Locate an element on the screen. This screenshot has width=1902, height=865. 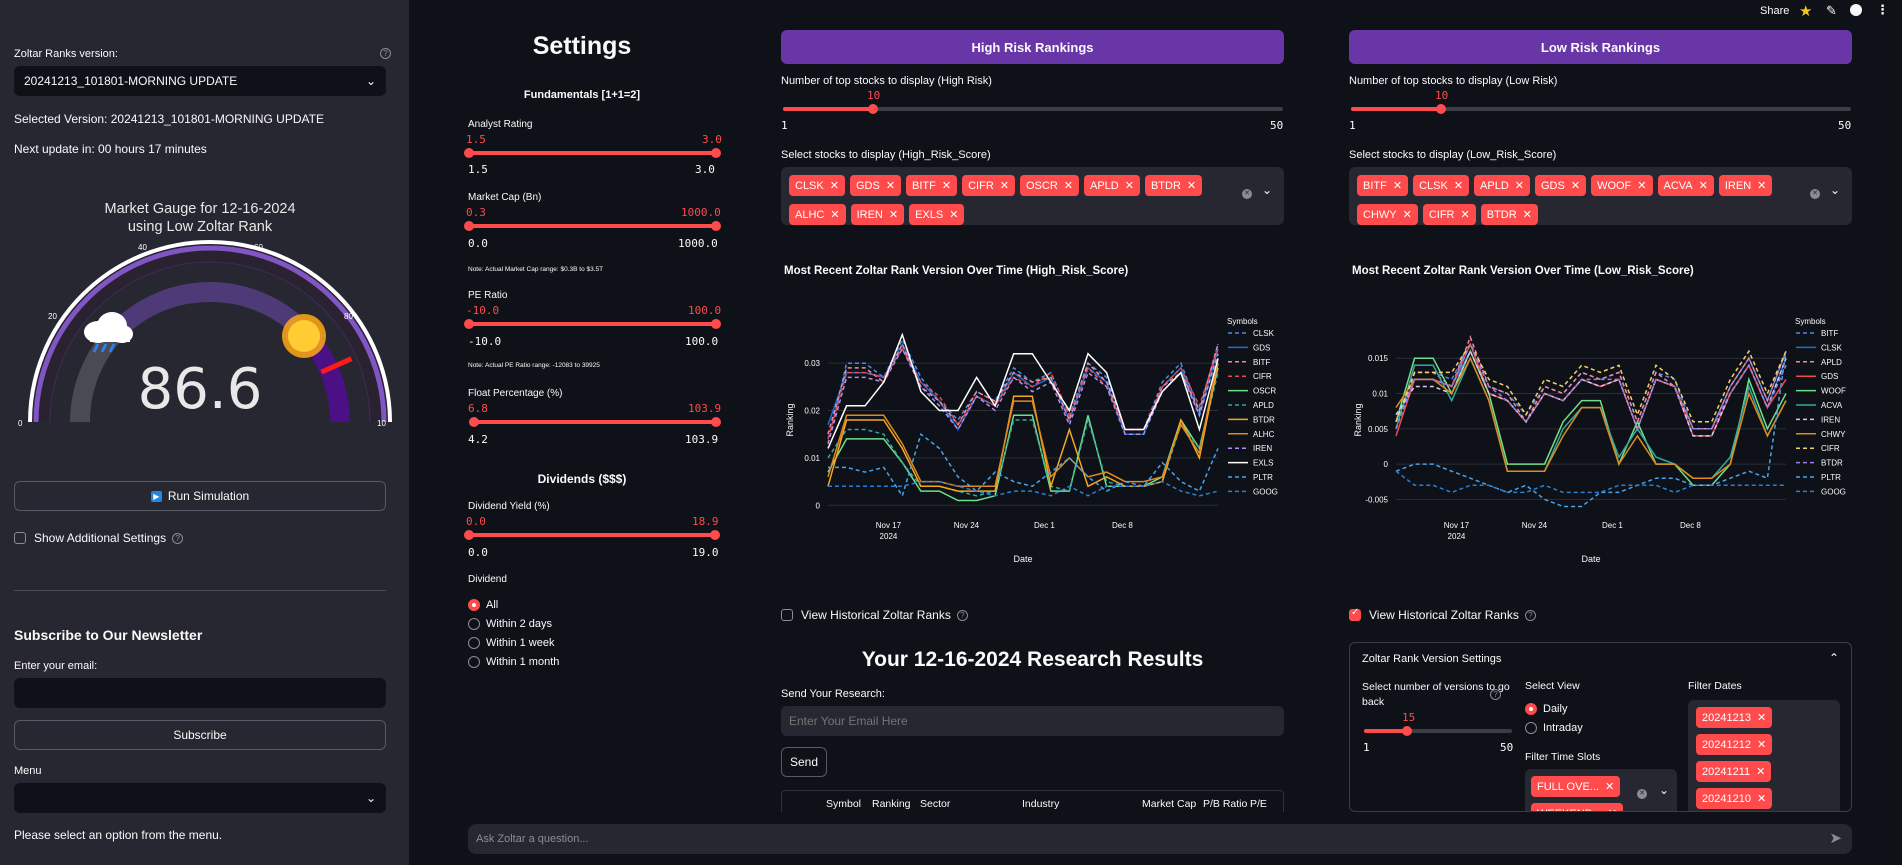
run-simulation-button: ▶ Run Simulation is located at coordinates (200, 496).